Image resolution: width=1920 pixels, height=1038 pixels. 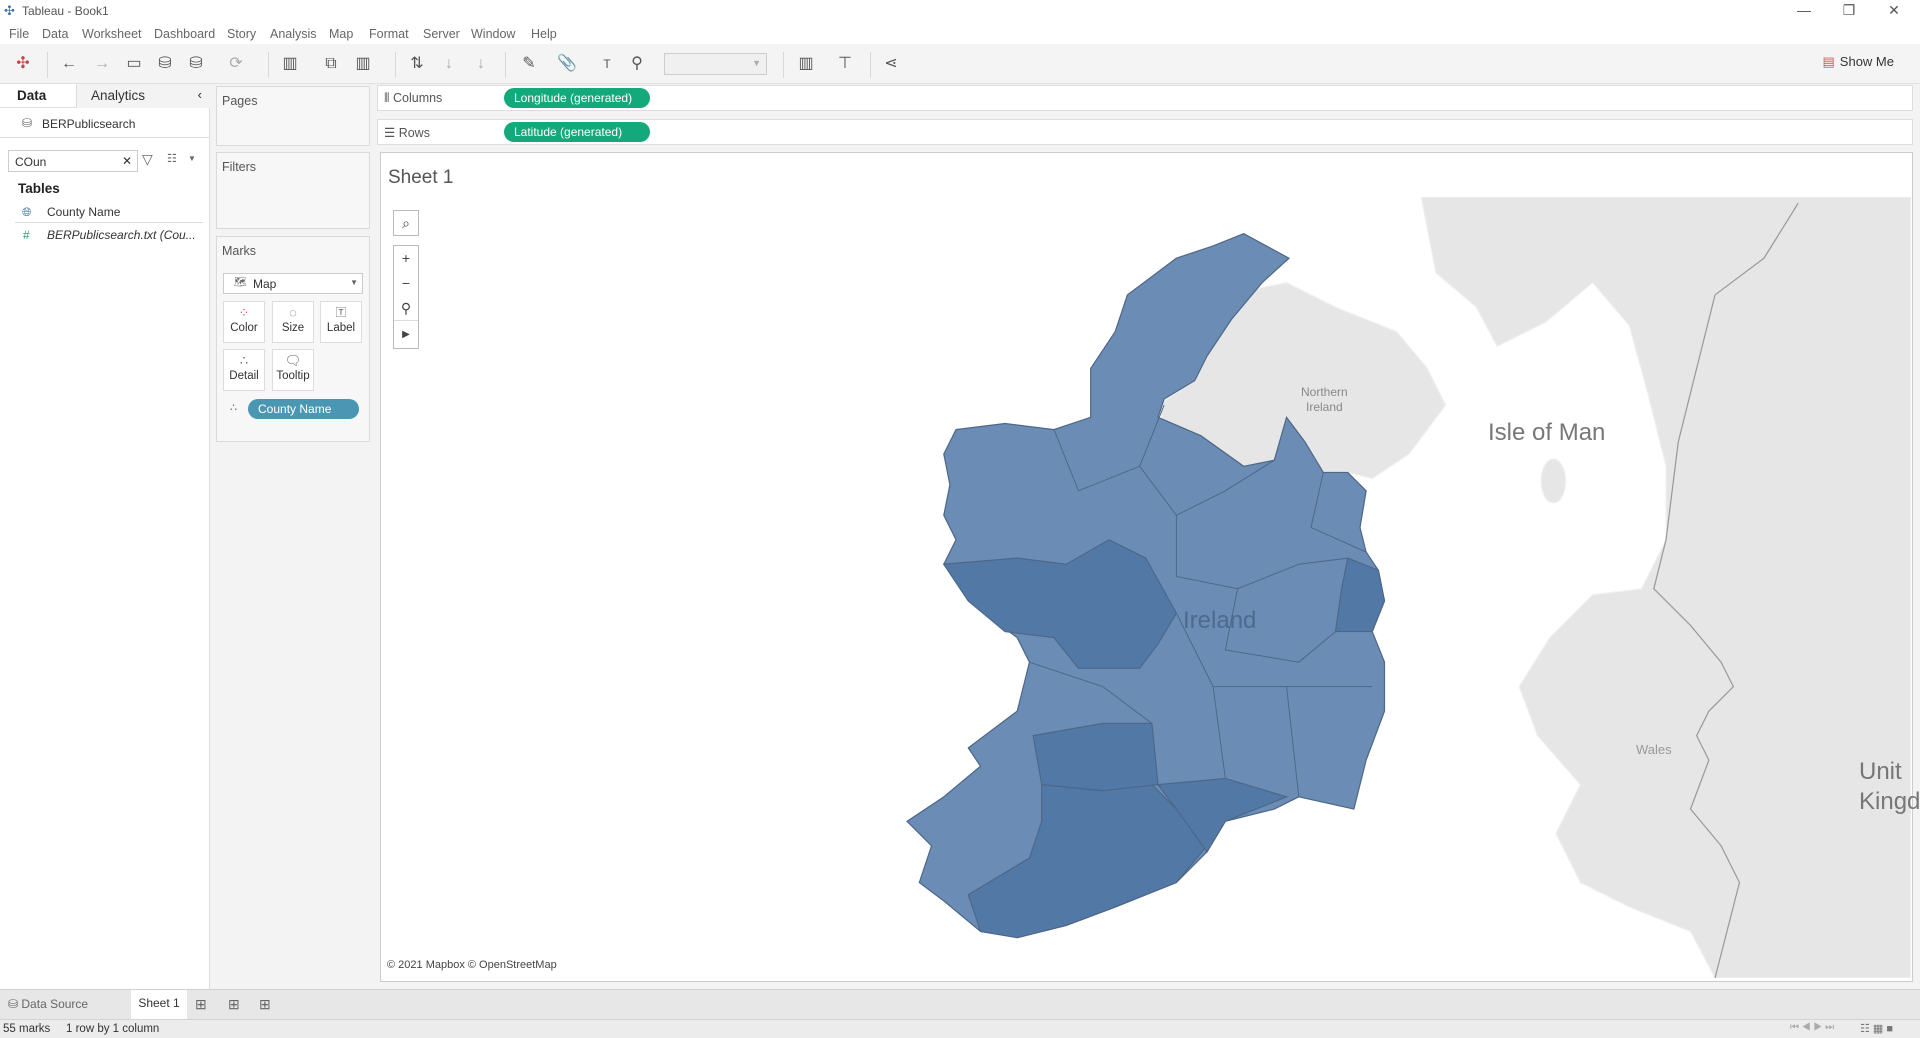 What do you see at coordinates (1220, 620) in the screenshot?
I see `label-ireland: Ireland` at bounding box center [1220, 620].